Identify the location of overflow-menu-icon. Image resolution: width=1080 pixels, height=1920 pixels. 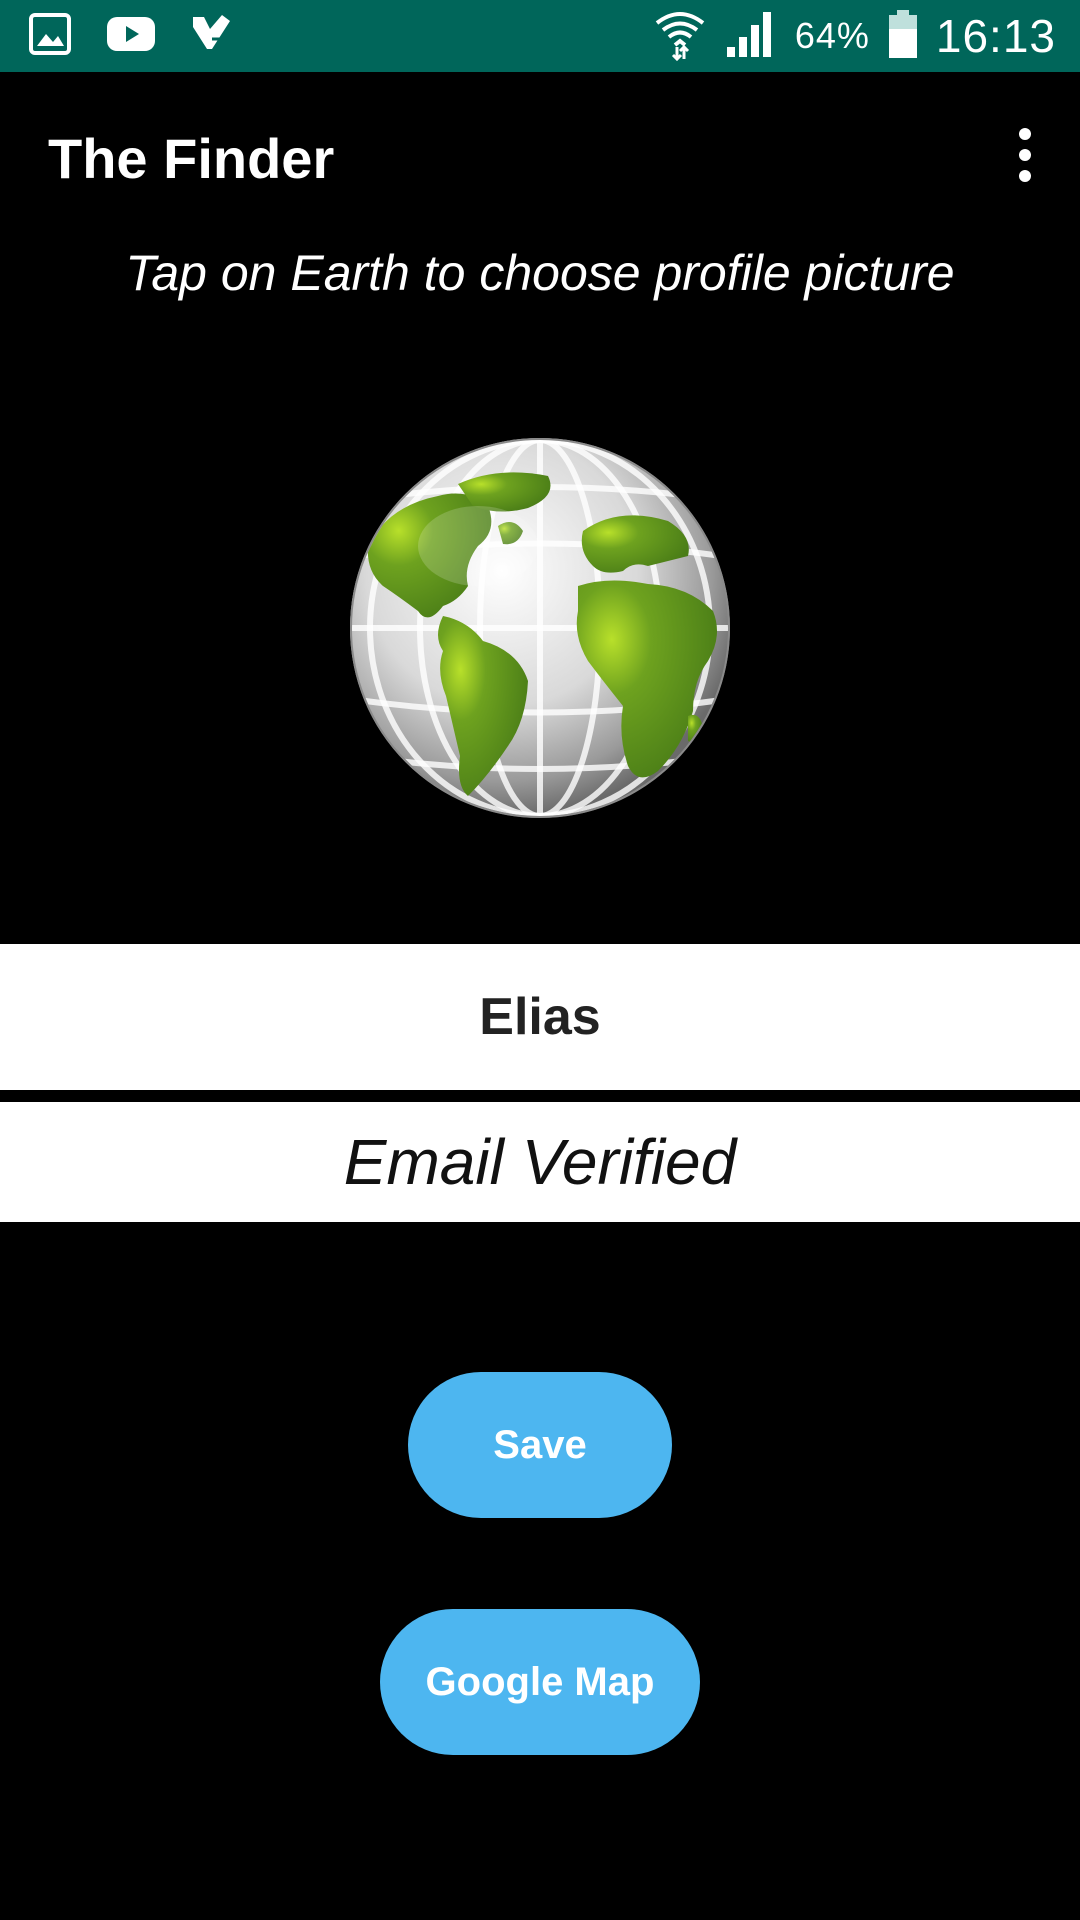
(1025, 155).